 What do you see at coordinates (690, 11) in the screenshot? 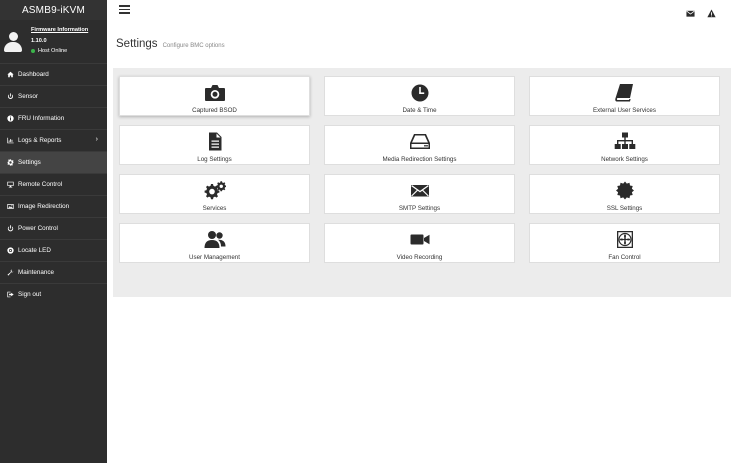
I see `mail-icon` at bounding box center [690, 11].